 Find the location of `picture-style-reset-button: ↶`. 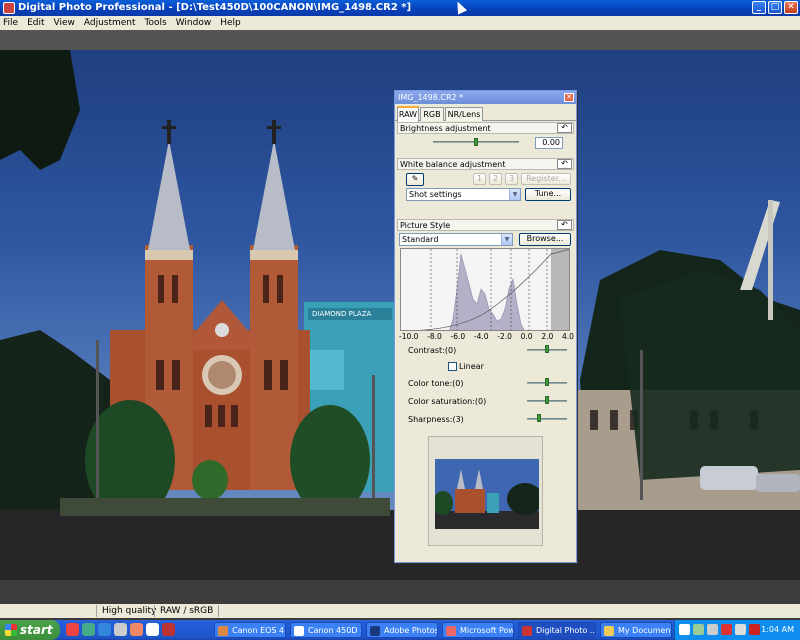

picture-style-reset-button: ↶ is located at coordinates (564, 225).